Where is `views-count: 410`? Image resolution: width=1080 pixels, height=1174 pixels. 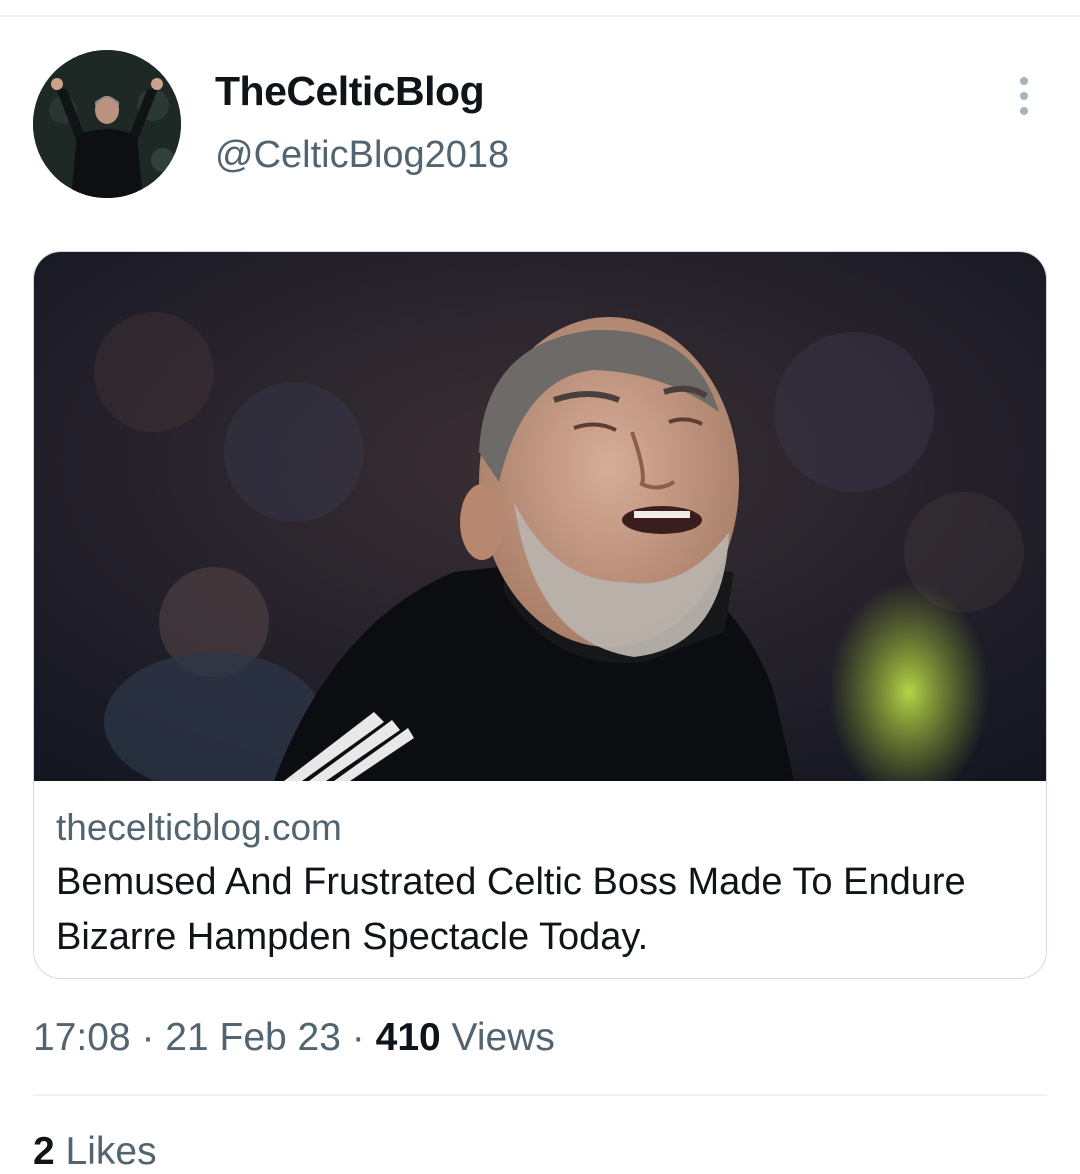
views-count: 410 is located at coordinates (408, 1037).